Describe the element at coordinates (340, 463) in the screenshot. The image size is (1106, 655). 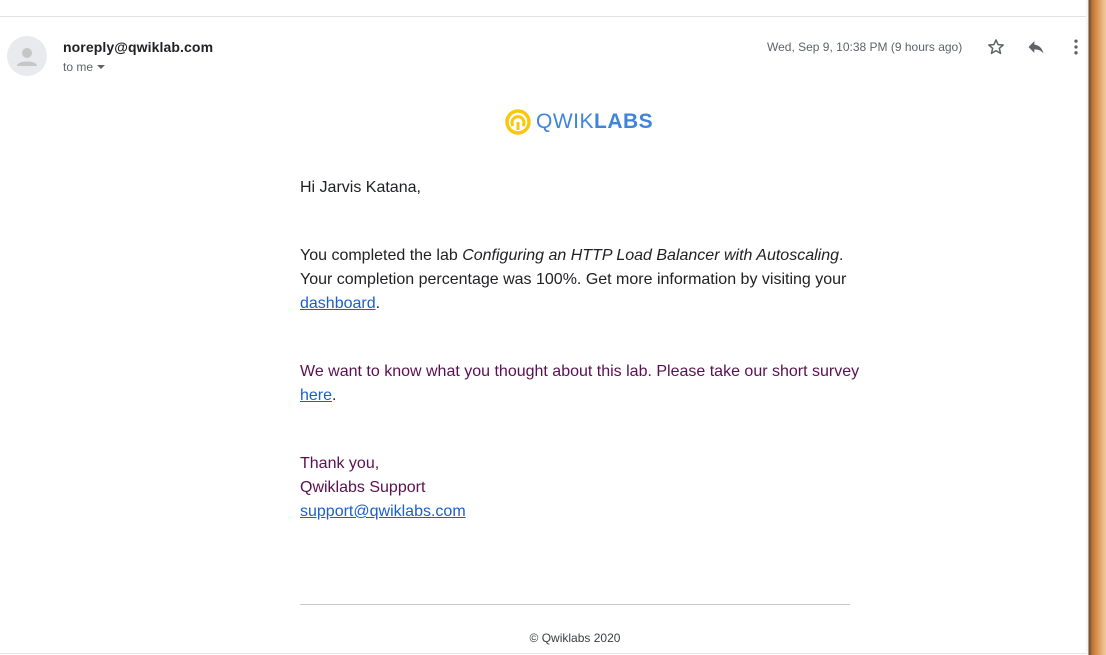
I see `thanks-line: Thank you,` at that location.